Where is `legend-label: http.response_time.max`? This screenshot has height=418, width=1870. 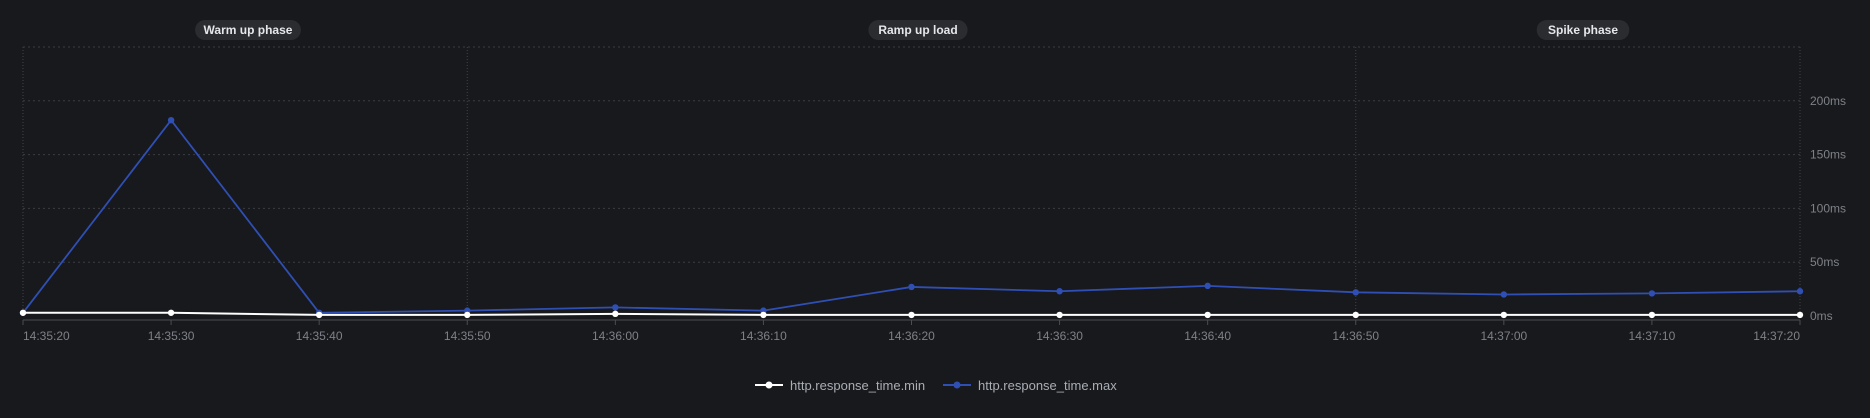
legend-label: http.response_time.max is located at coordinates (1047, 385).